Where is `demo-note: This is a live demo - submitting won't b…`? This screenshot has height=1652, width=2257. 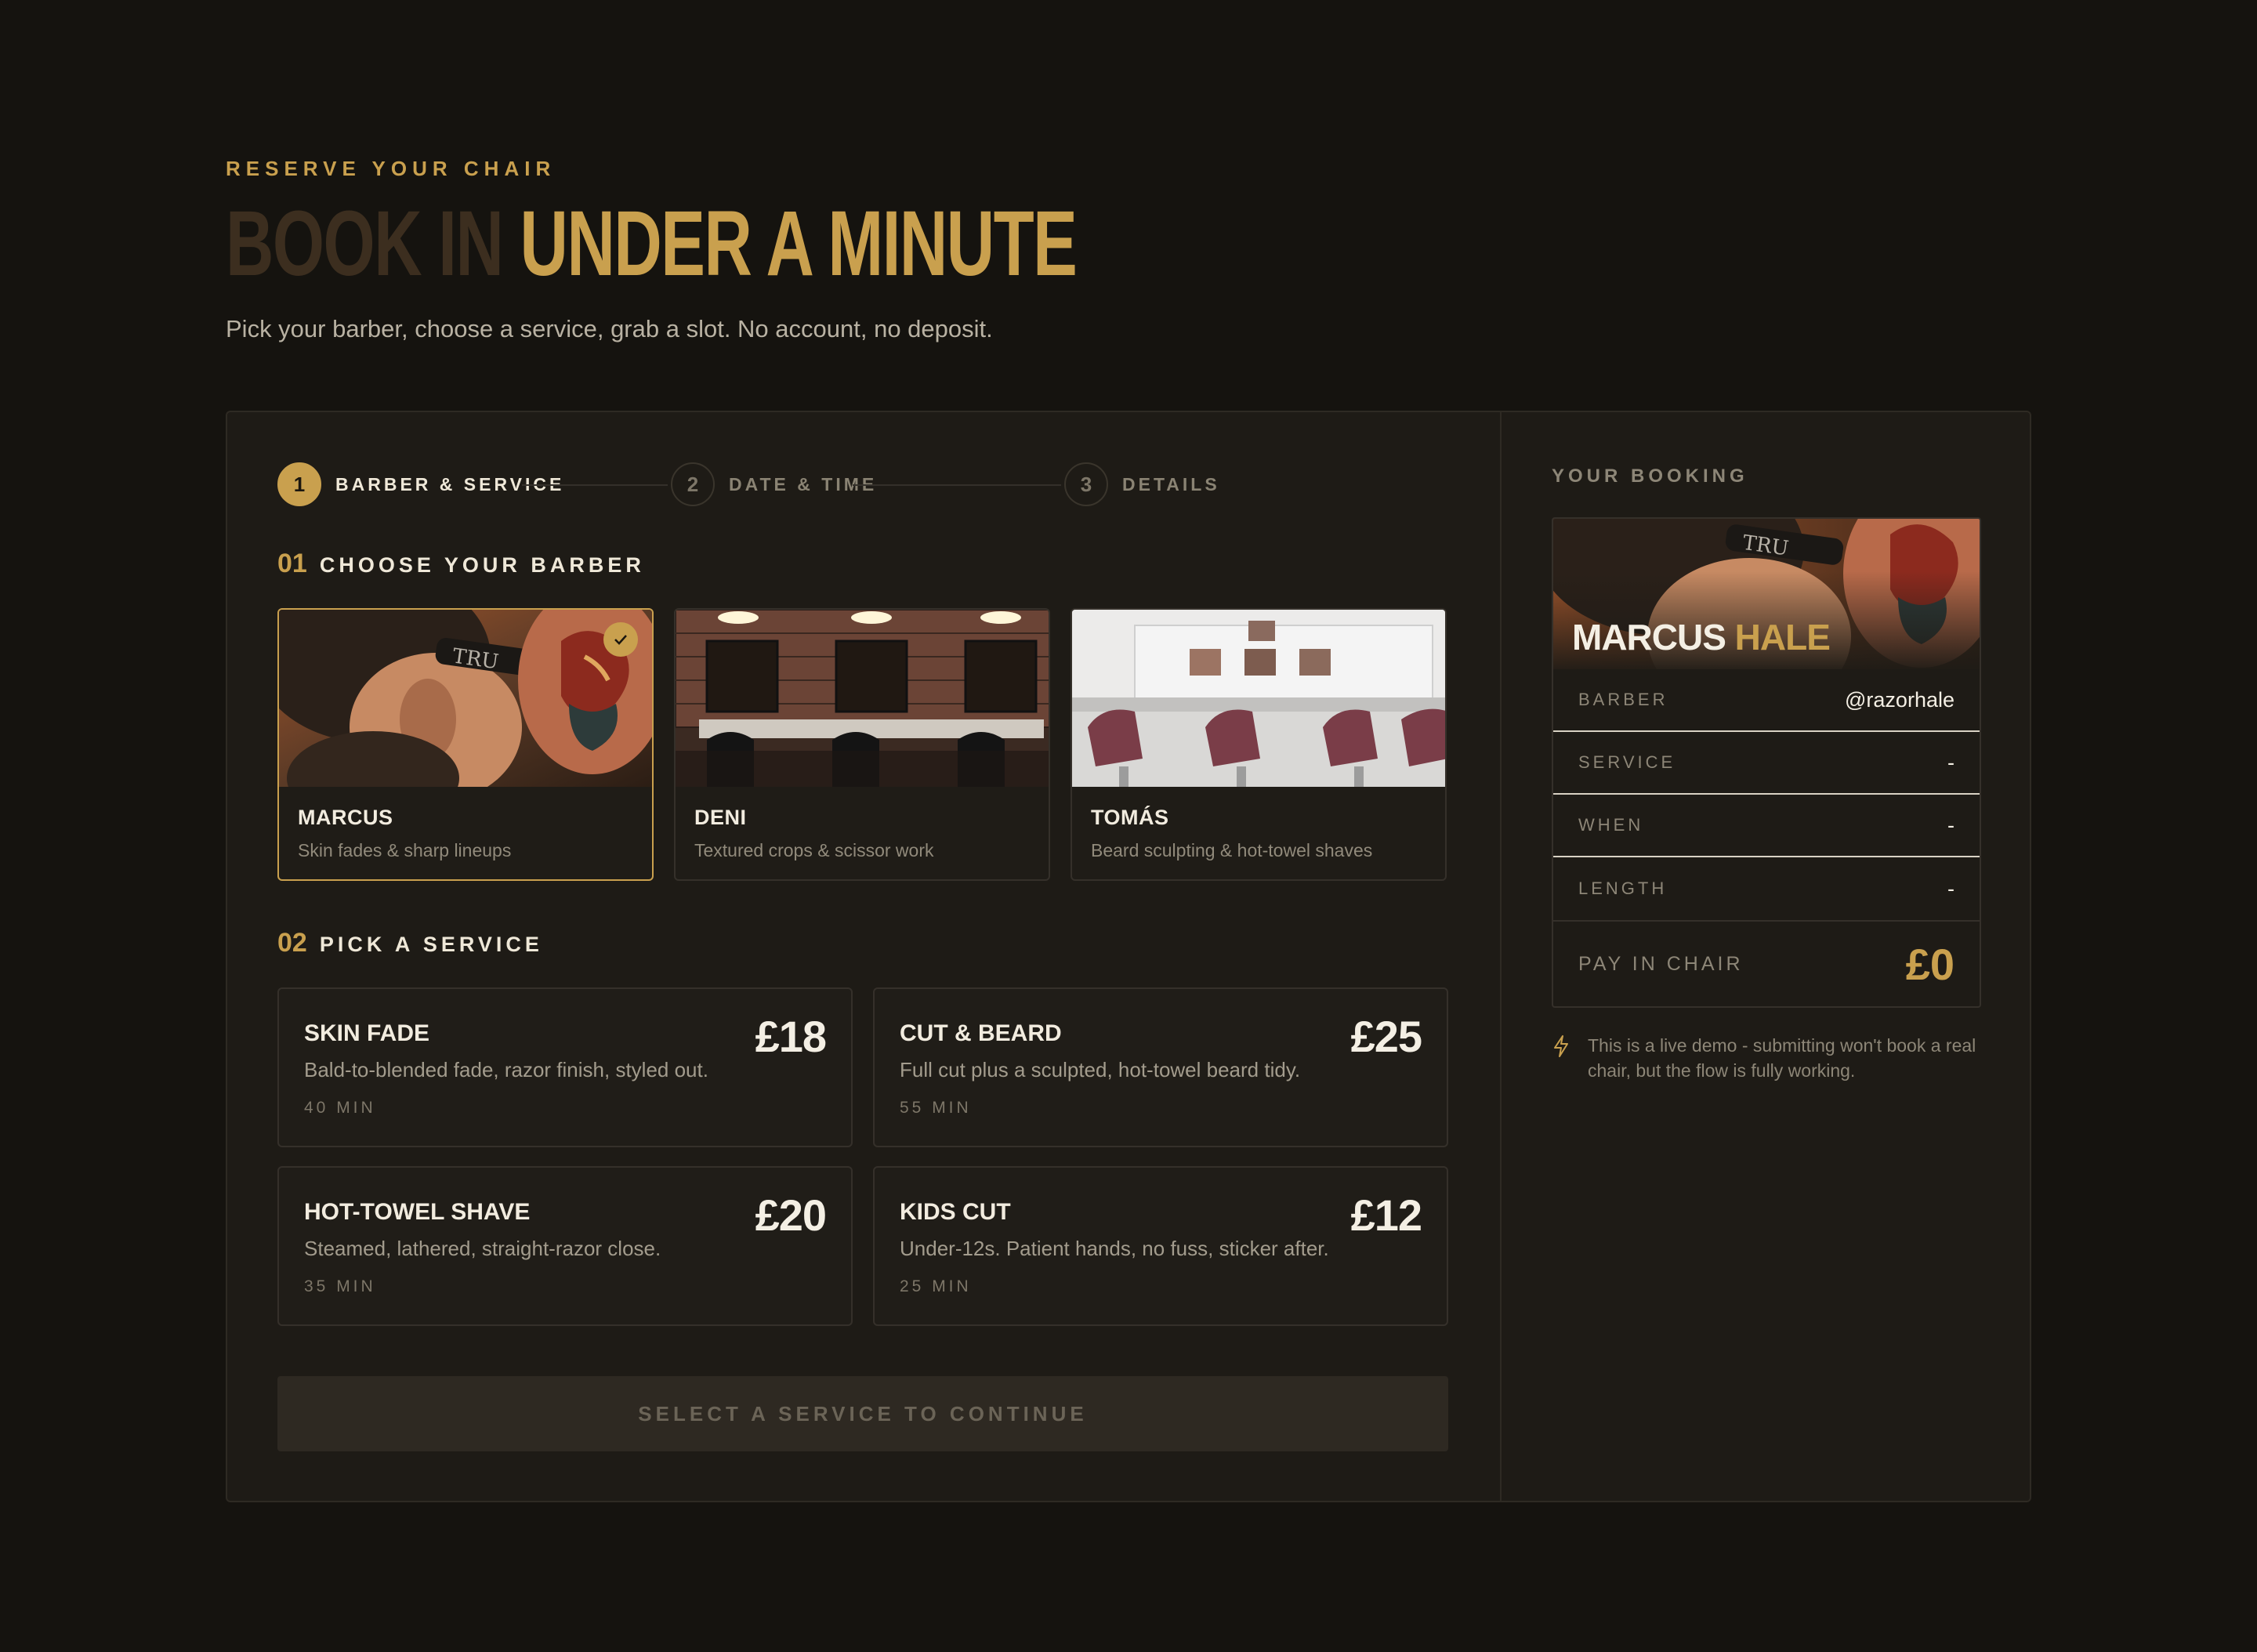
demo-note: This is a live demo - submitting won't b… is located at coordinates (1771, 1058).